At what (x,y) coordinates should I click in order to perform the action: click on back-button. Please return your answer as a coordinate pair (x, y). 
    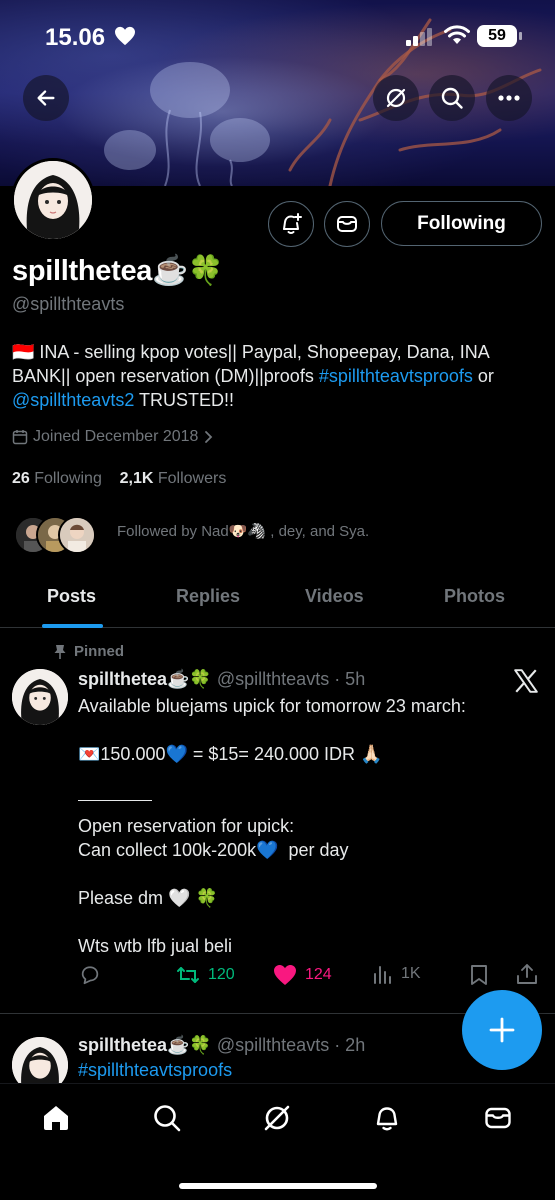
    Looking at the image, I should click on (46, 98).